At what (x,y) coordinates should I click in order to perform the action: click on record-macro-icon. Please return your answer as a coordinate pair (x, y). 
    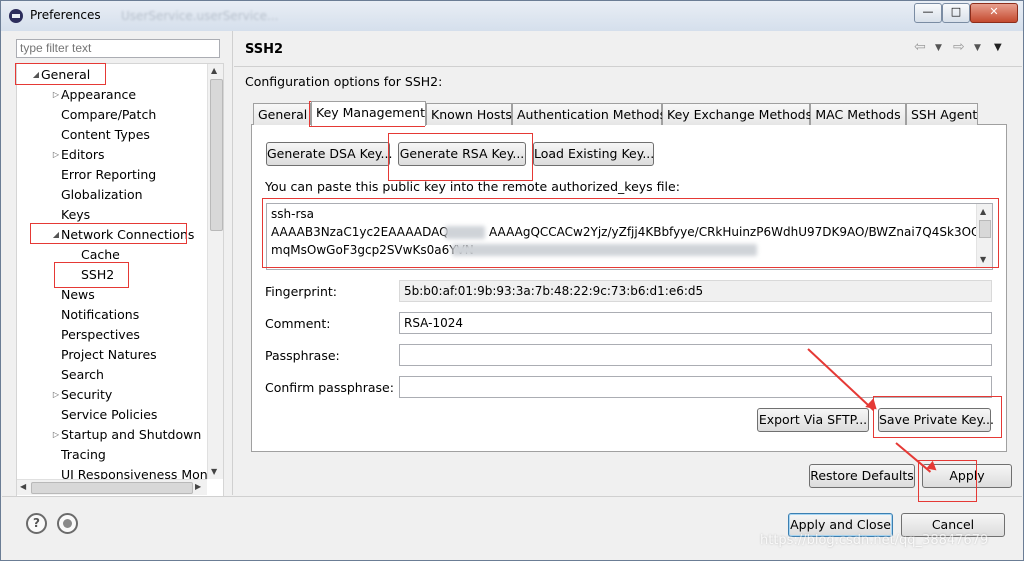
    Looking at the image, I should click on (67, 523).